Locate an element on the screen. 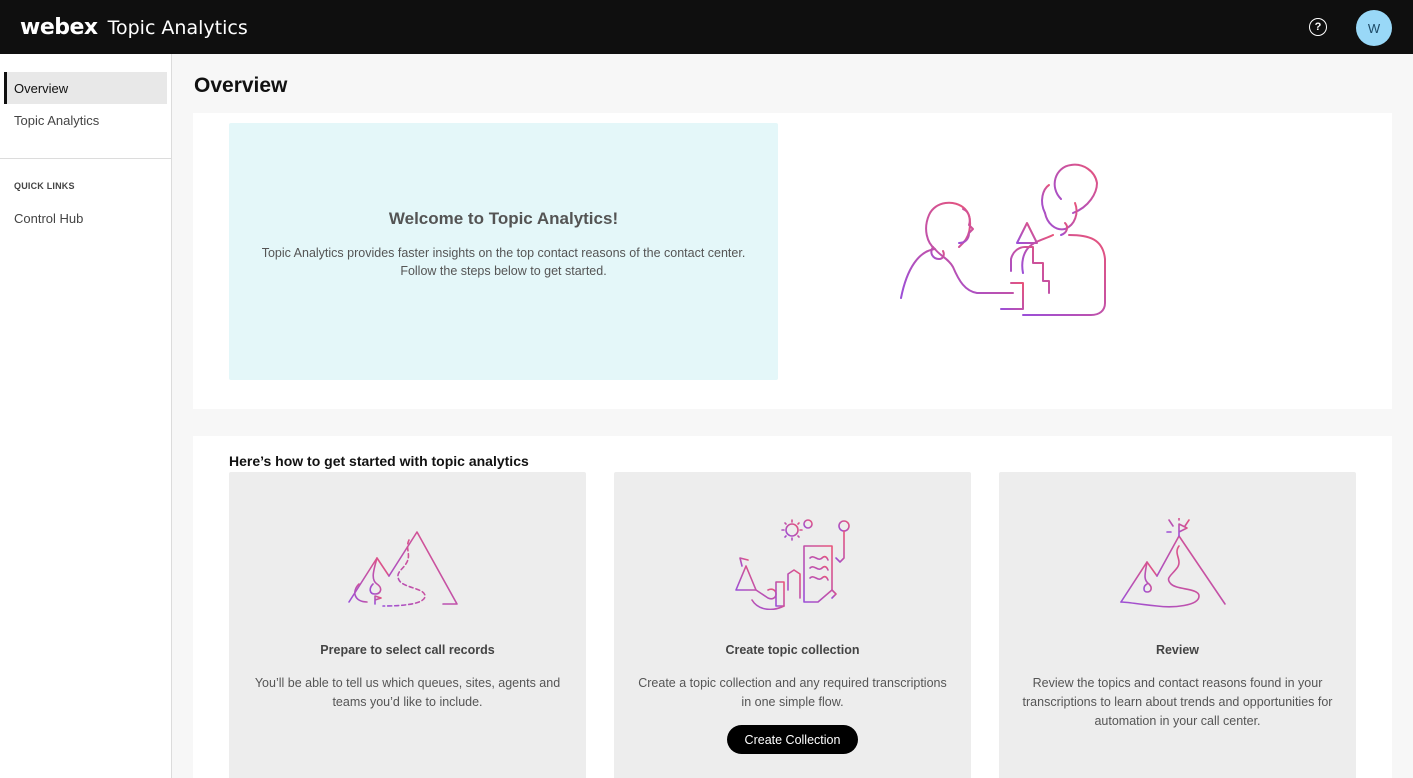 The image size is (1413, 778). step-title: Prepare to select call records is located at coordinates (407, 650).